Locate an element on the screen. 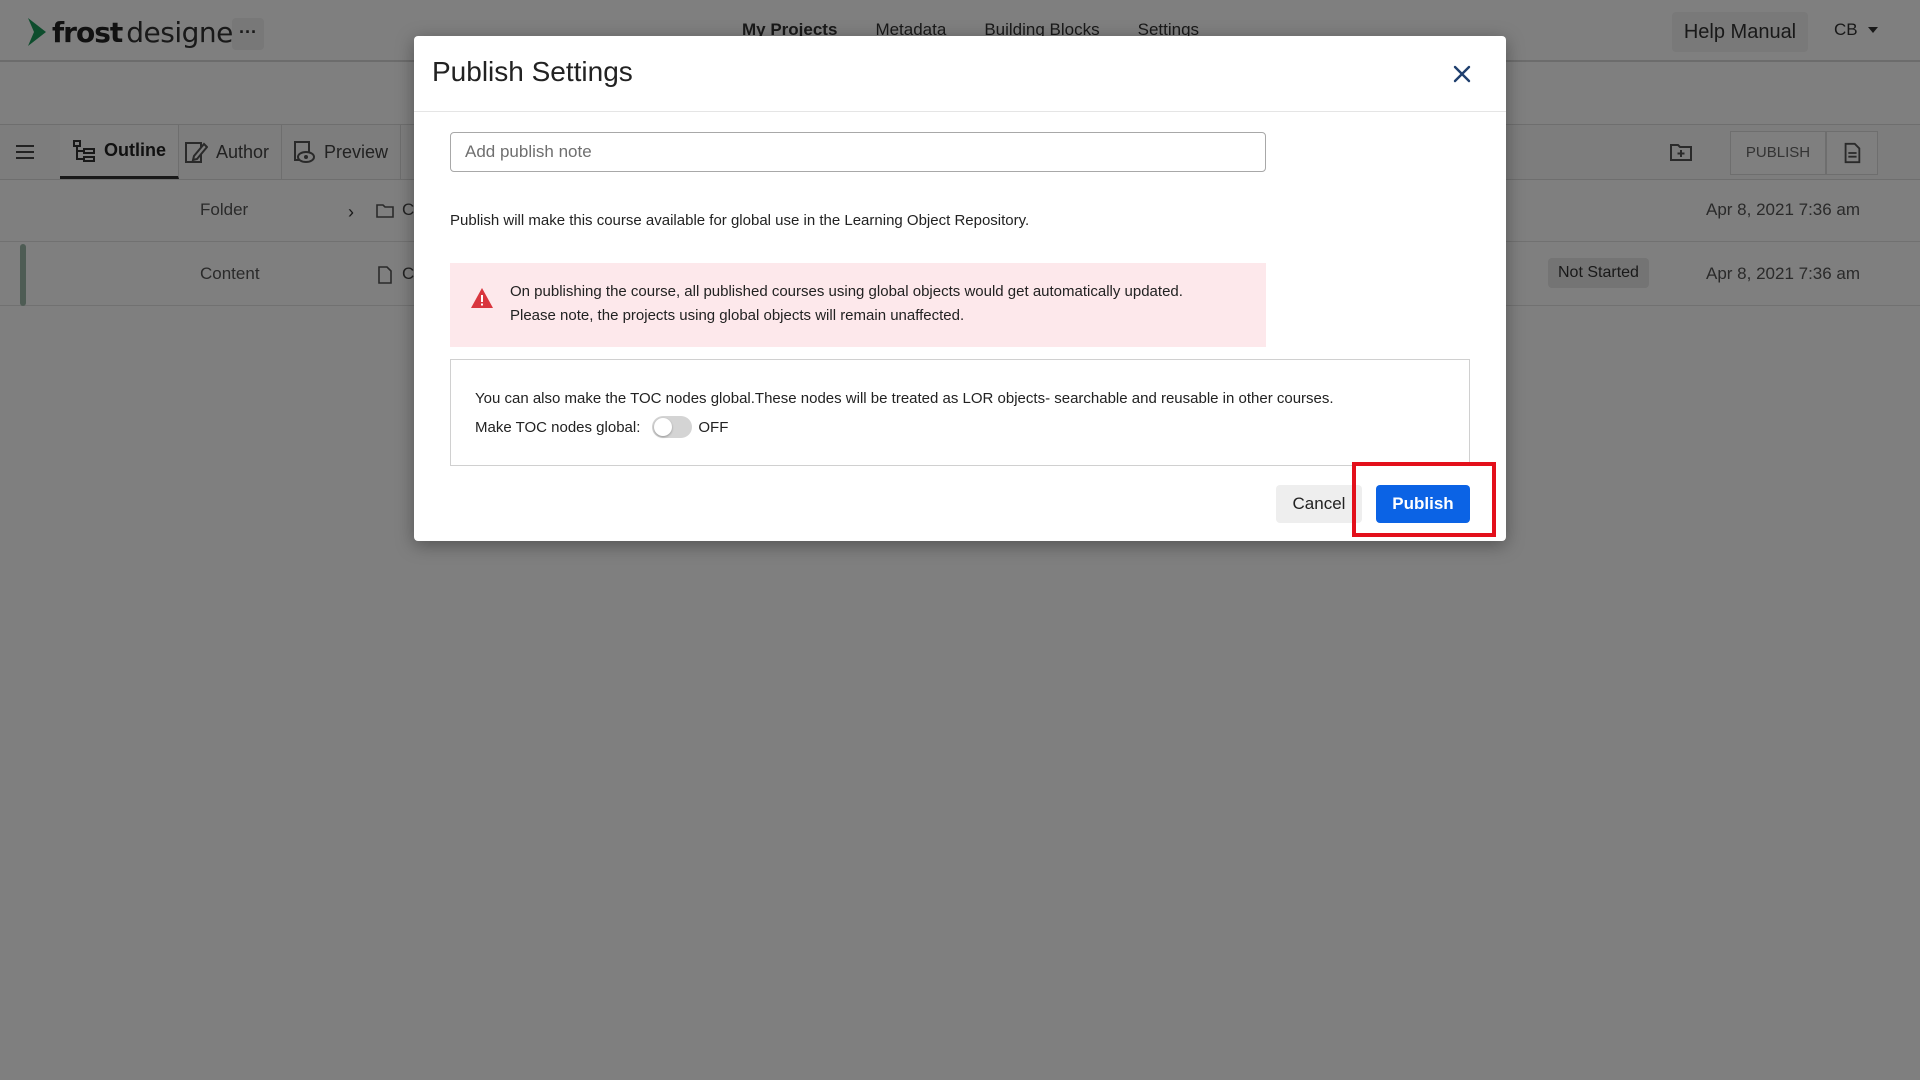 This screenshot has width=1920, height=1080. dialog-title: Publish Settings is located at coordinates (532, 71).